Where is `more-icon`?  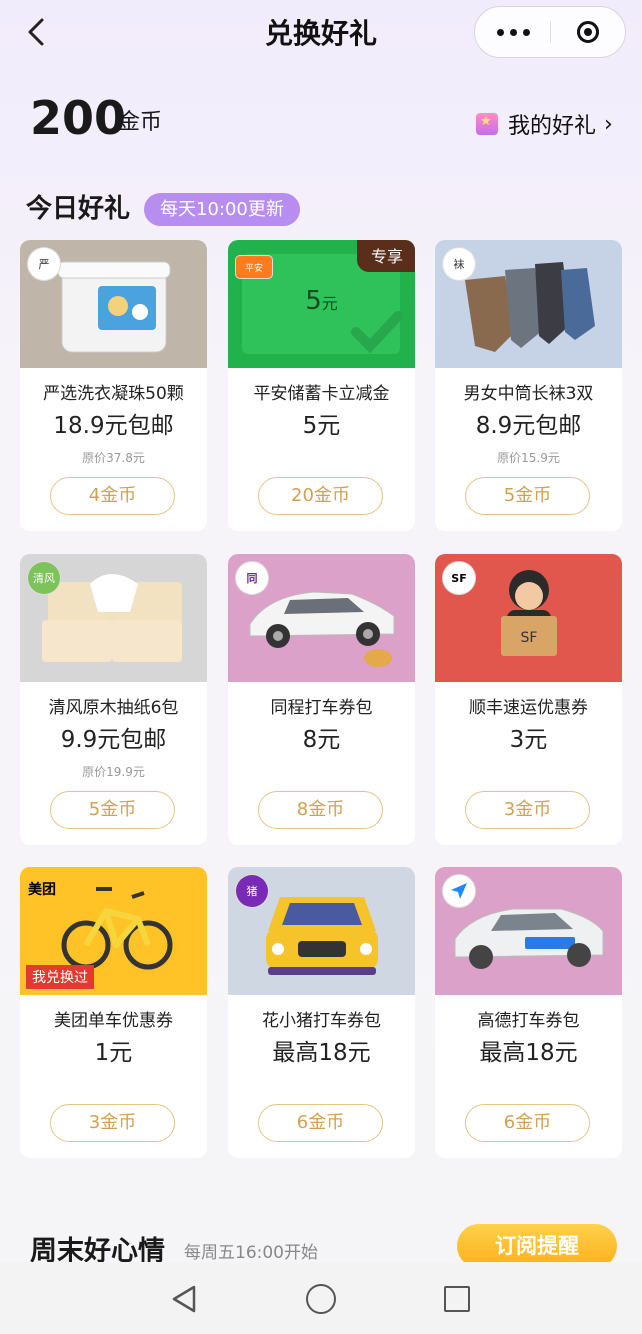 more-icon is located at coordinates (500, 32).